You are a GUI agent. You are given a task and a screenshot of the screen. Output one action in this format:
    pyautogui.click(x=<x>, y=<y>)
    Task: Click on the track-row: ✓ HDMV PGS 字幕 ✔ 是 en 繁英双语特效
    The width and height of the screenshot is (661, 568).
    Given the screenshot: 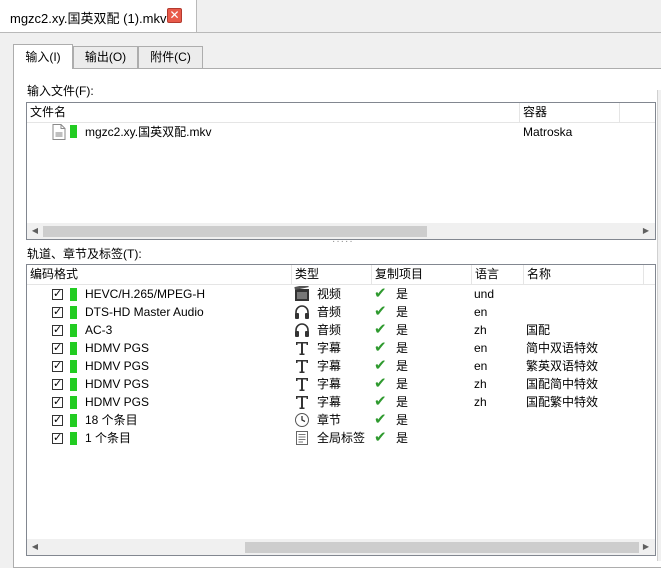 What is the action you would take?
    pyautogui.click(x=341, y=366)
    